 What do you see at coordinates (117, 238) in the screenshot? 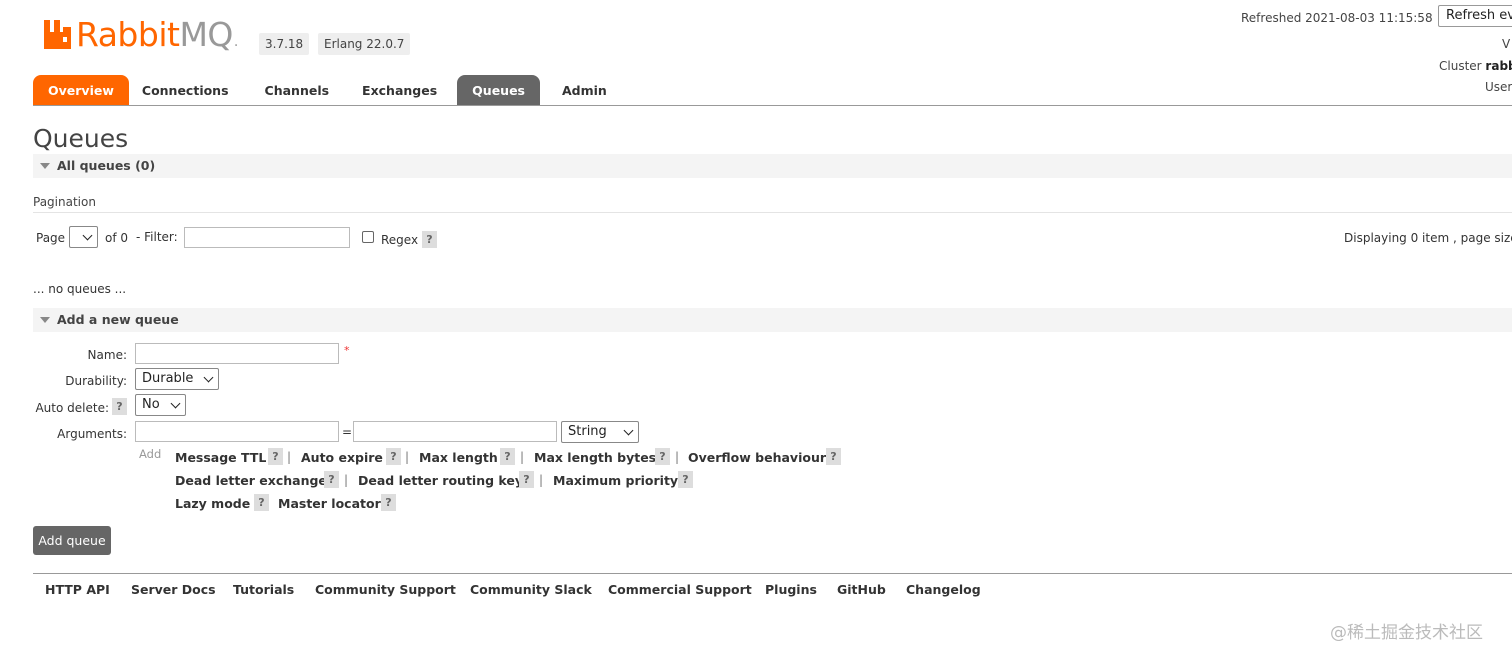
I see `page-count-label: of 0` at bounding box center [117, 238].